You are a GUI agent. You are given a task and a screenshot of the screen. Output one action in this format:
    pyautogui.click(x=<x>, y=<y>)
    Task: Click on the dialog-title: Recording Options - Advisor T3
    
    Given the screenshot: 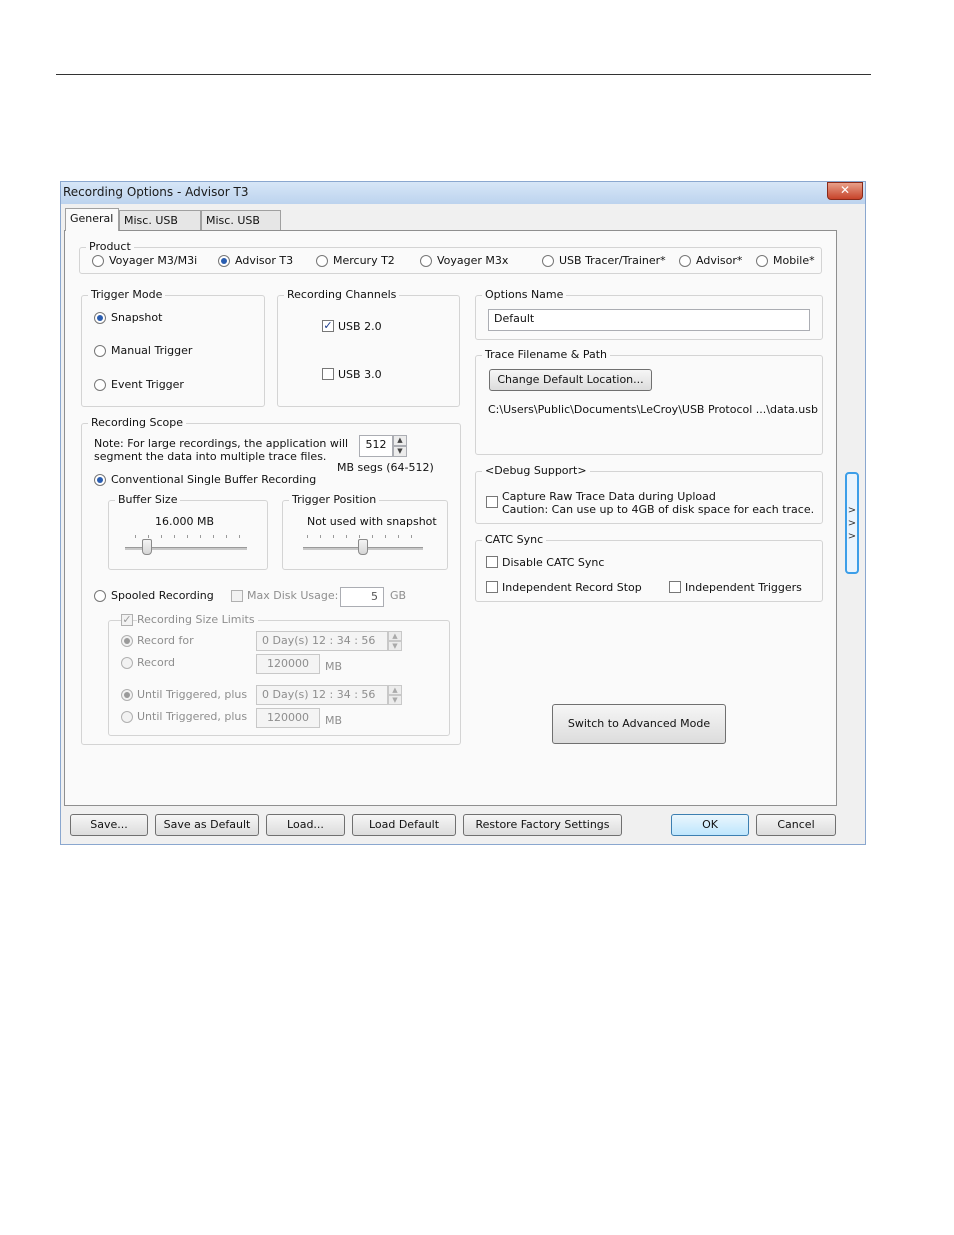 What is the action you would take?
    pyautogui.click(x=156, y=192)
    